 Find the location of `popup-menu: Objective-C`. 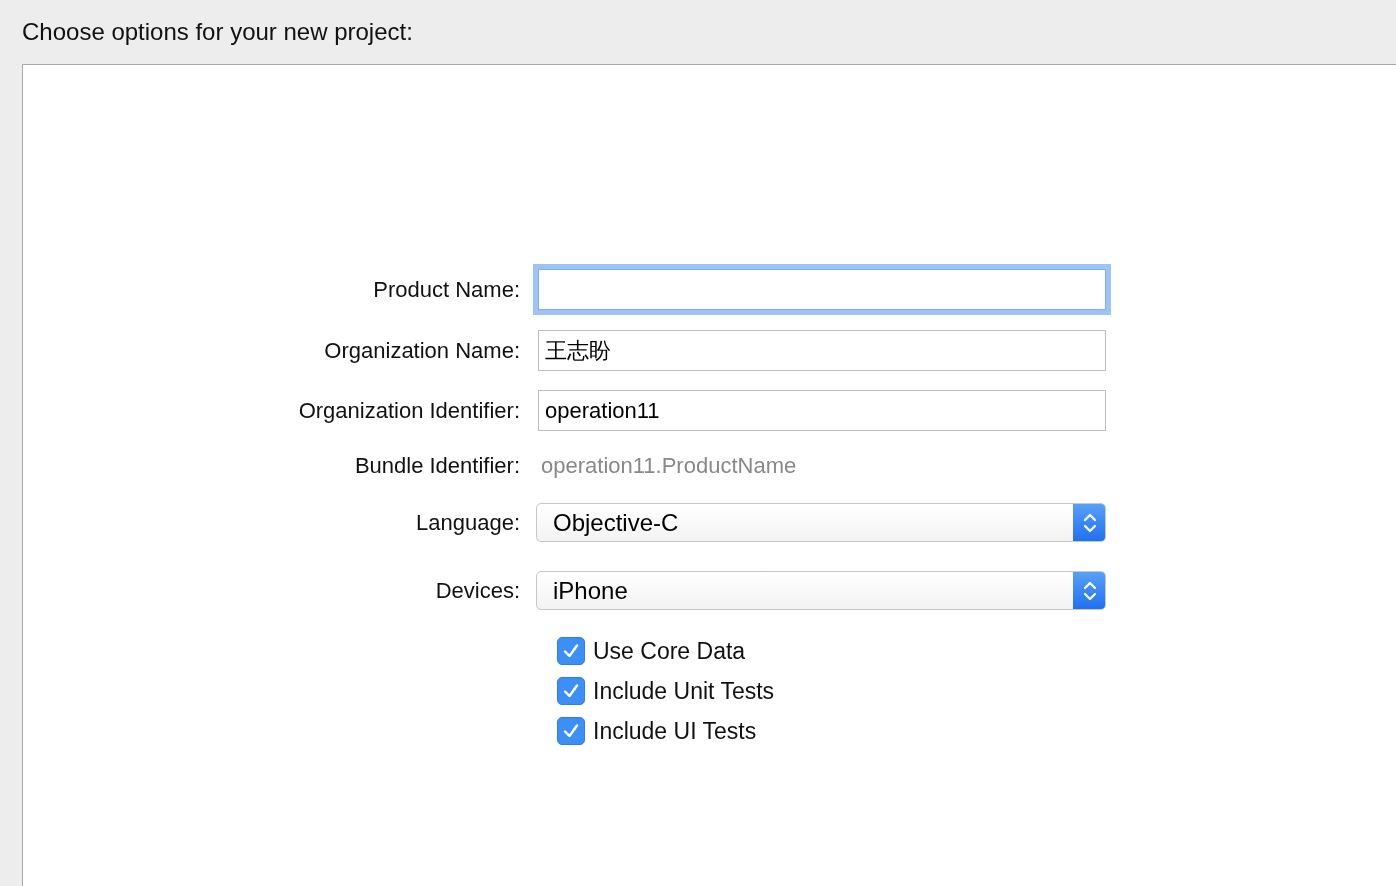

popup-menu: Objective-C is located at coordinates (821, 522).